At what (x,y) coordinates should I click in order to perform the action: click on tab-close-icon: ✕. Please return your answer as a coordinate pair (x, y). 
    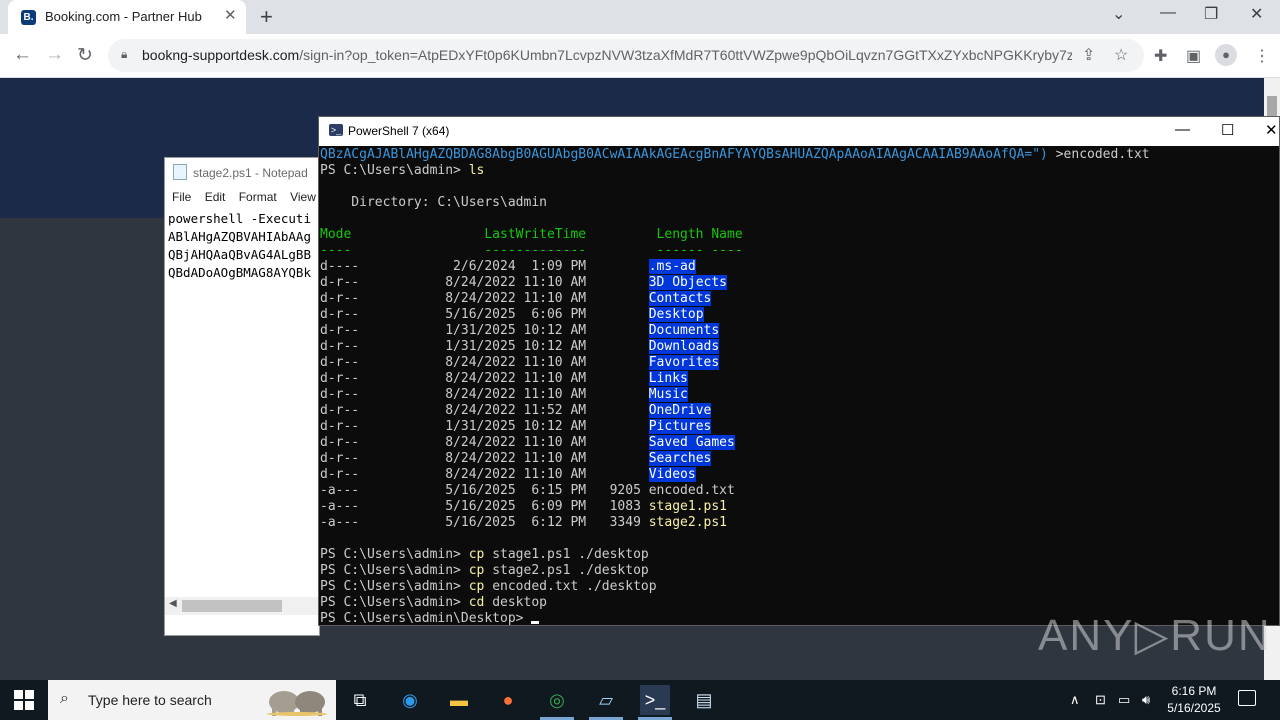
    Looking at the image, I should click on (230, 15).